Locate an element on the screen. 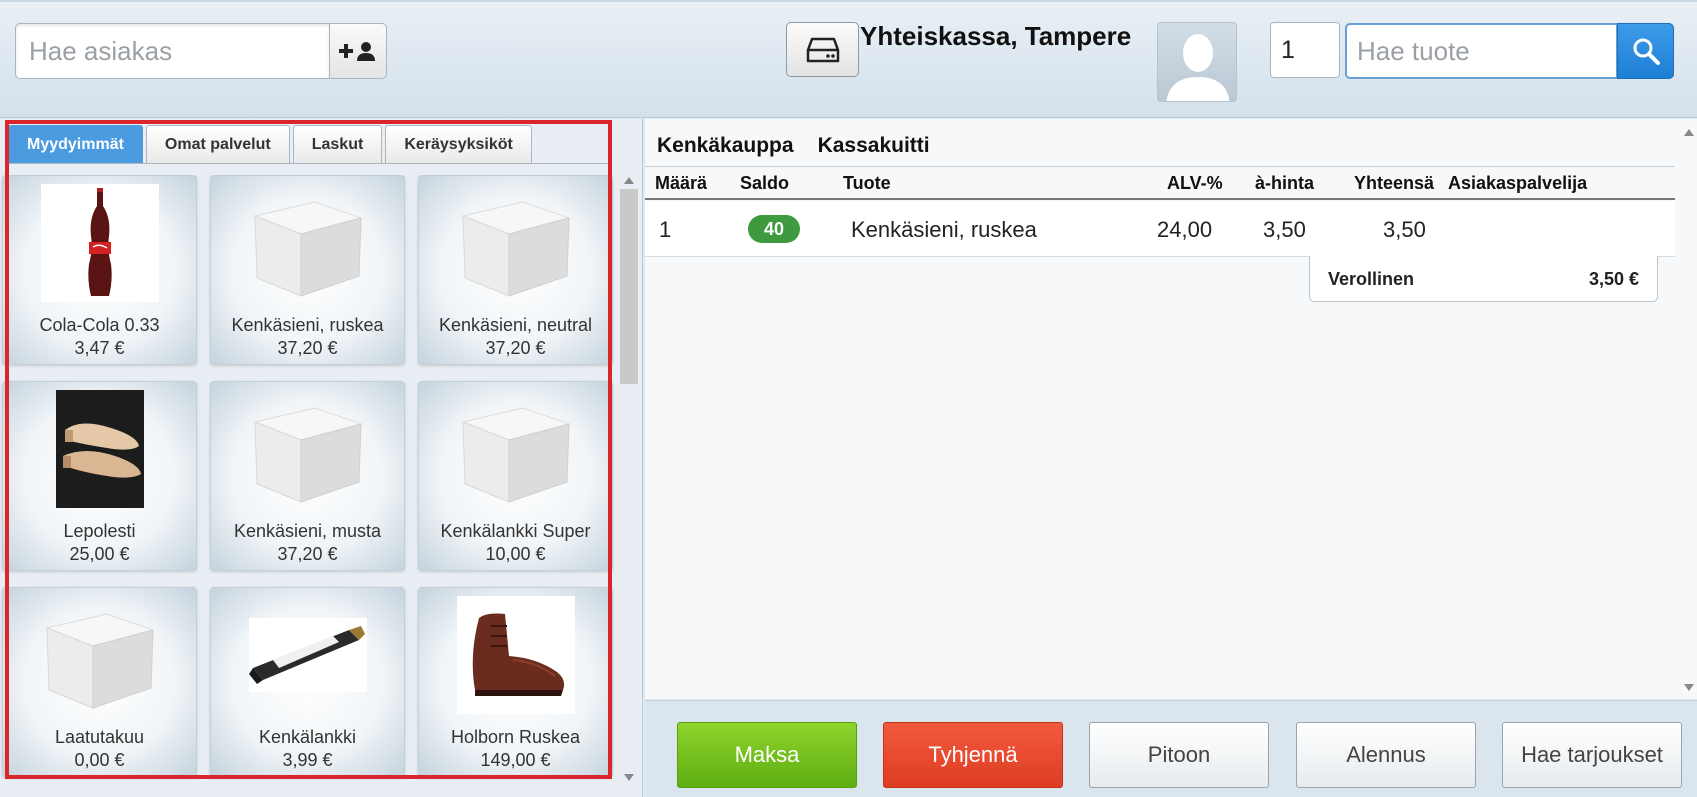  product-tile: Kenkäsieni, musta 37,20 € is located at coordinates (307, 476).